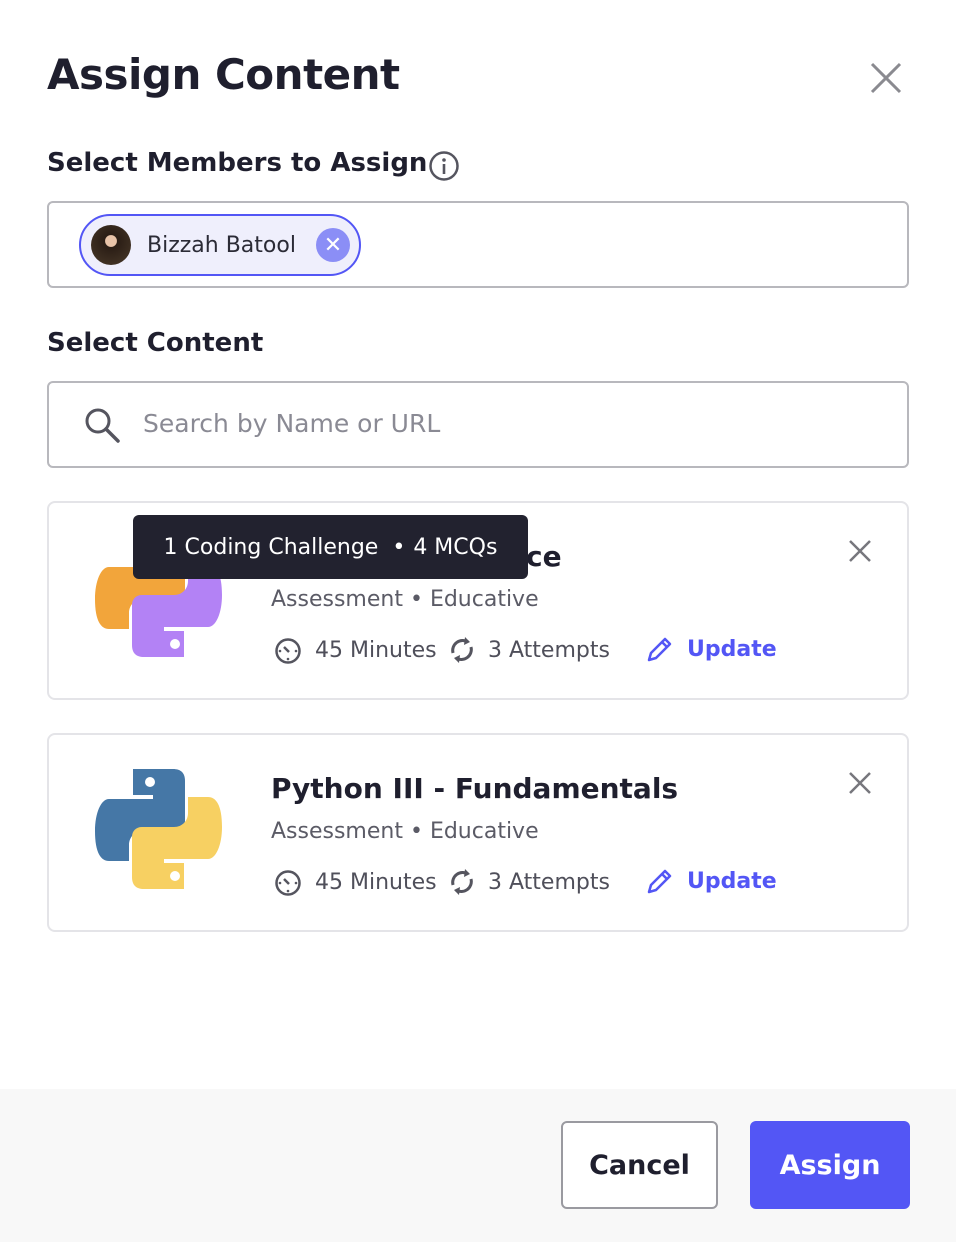  What do you see at coordinates (639, 1165) in the screenshot?
I see `cancel-button: Cancel` at bounding box center [639, 1165].